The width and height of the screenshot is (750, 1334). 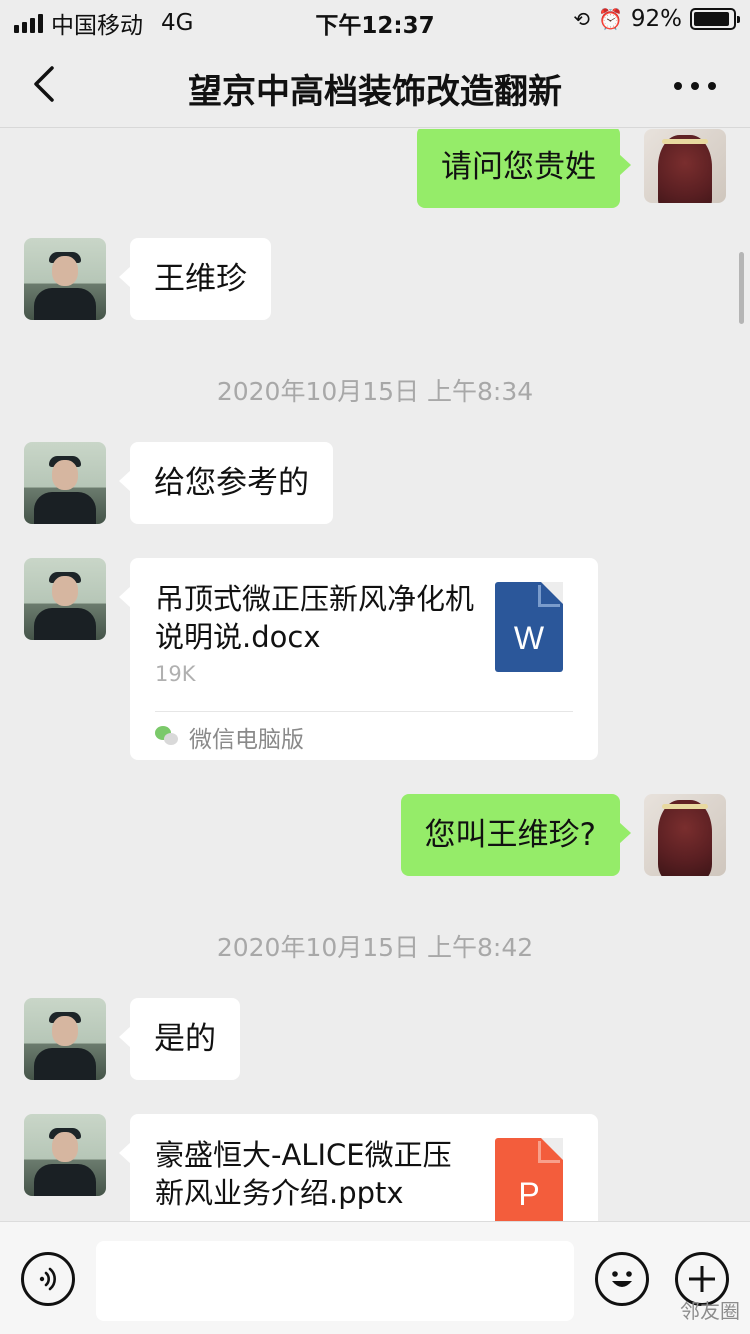 What do you see at coordinates (185, 1039) in the screenshot?
I see `message-text: 是的` at bounding box center [185, 1039].